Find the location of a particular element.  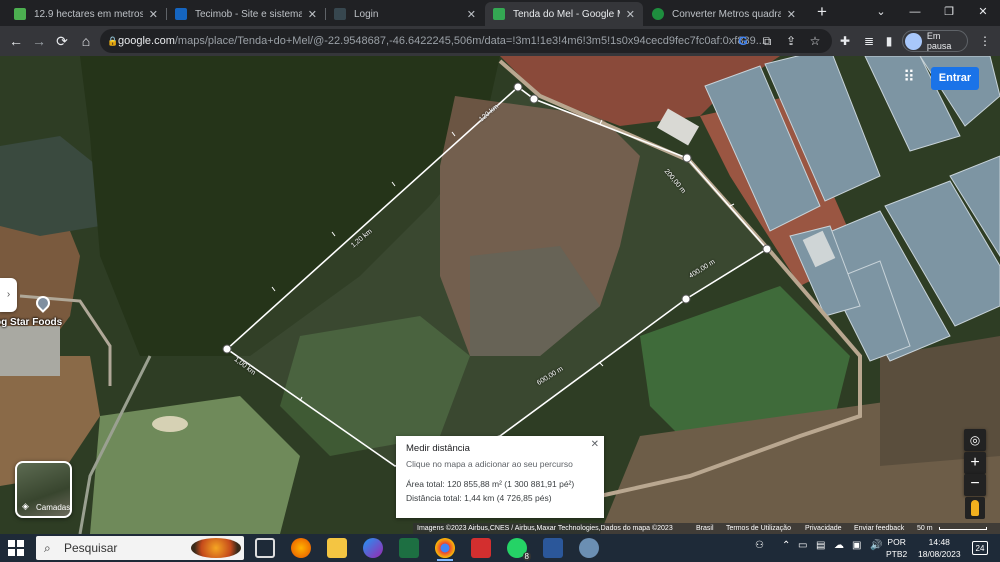

tab-title: Tecimob - Site e sistema para is located at coordinates (248, 14).